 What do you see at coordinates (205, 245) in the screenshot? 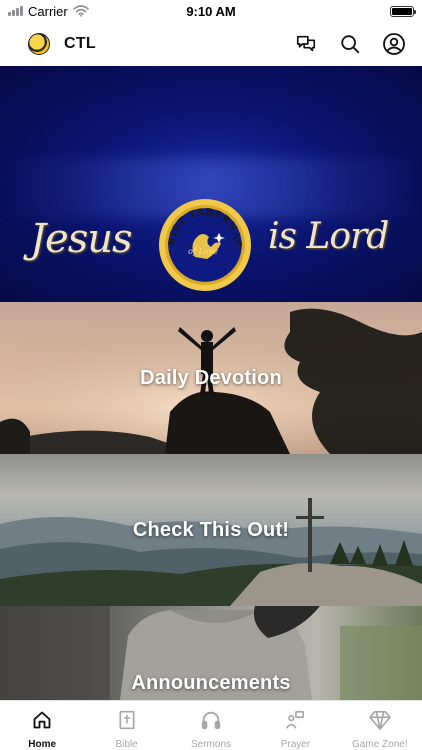
I see `church-seal: CHRIST TABERNACLE of Love` at bounding box center [205, 245].